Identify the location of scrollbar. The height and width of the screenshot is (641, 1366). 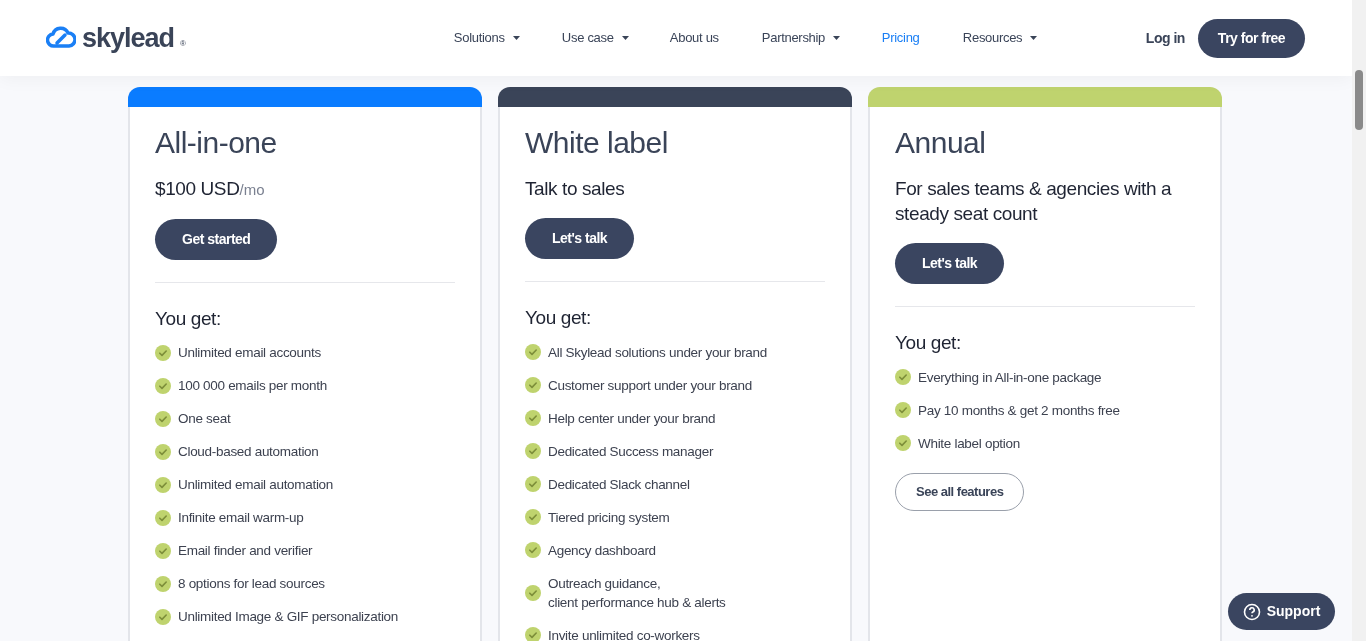
(1359, 320).